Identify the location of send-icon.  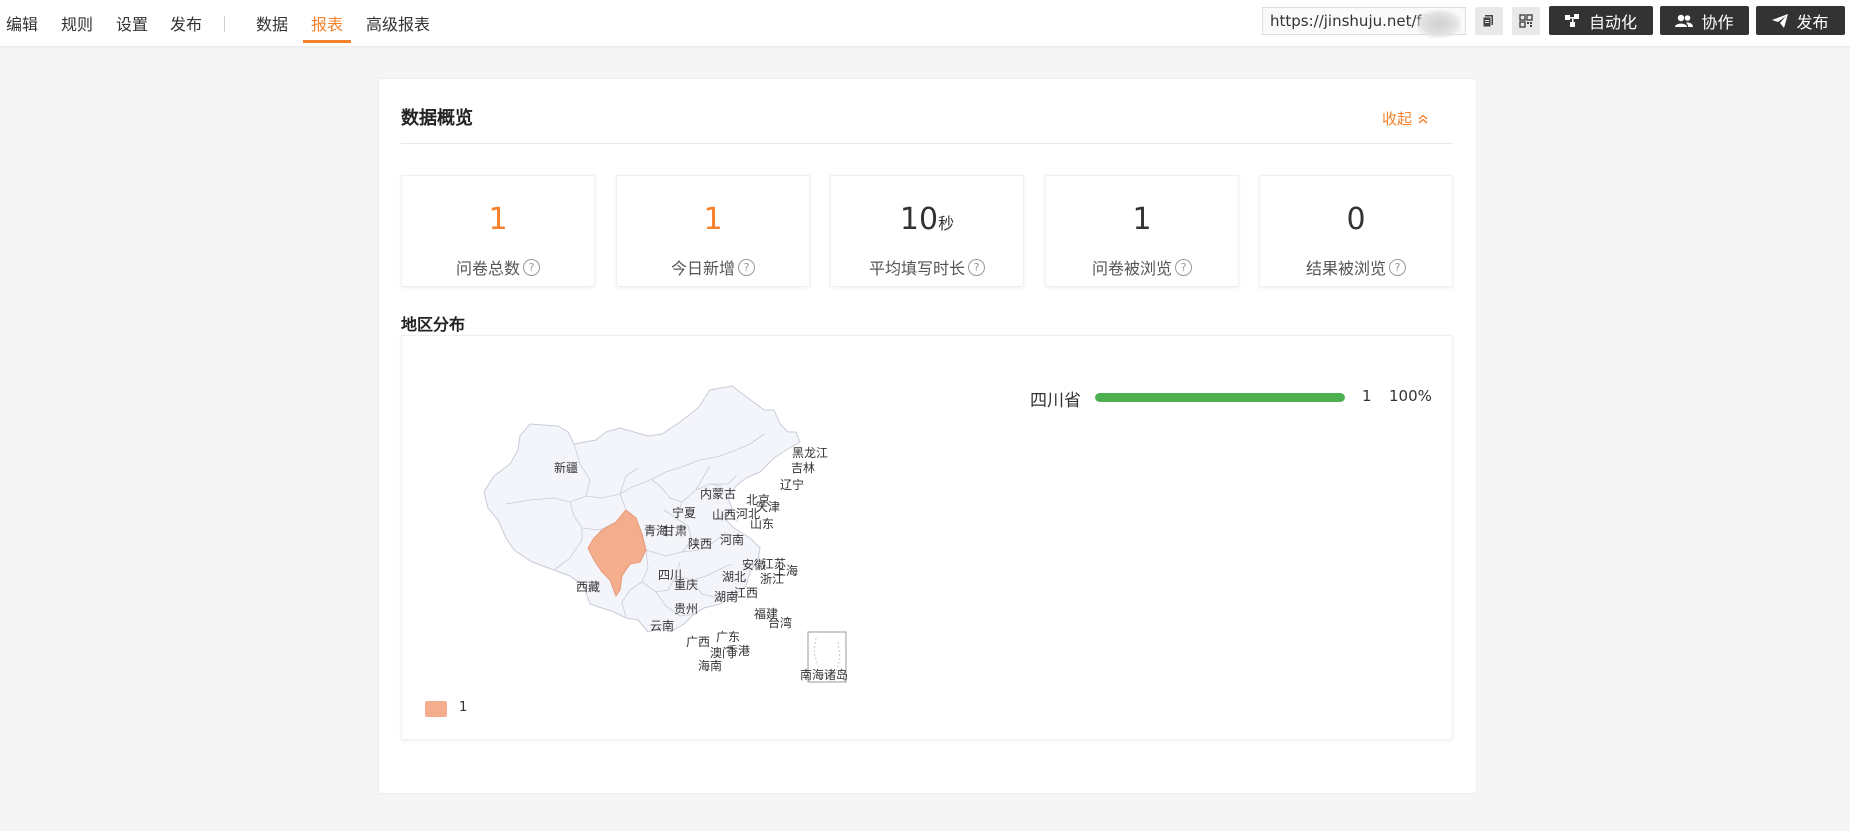
(1780, 20).